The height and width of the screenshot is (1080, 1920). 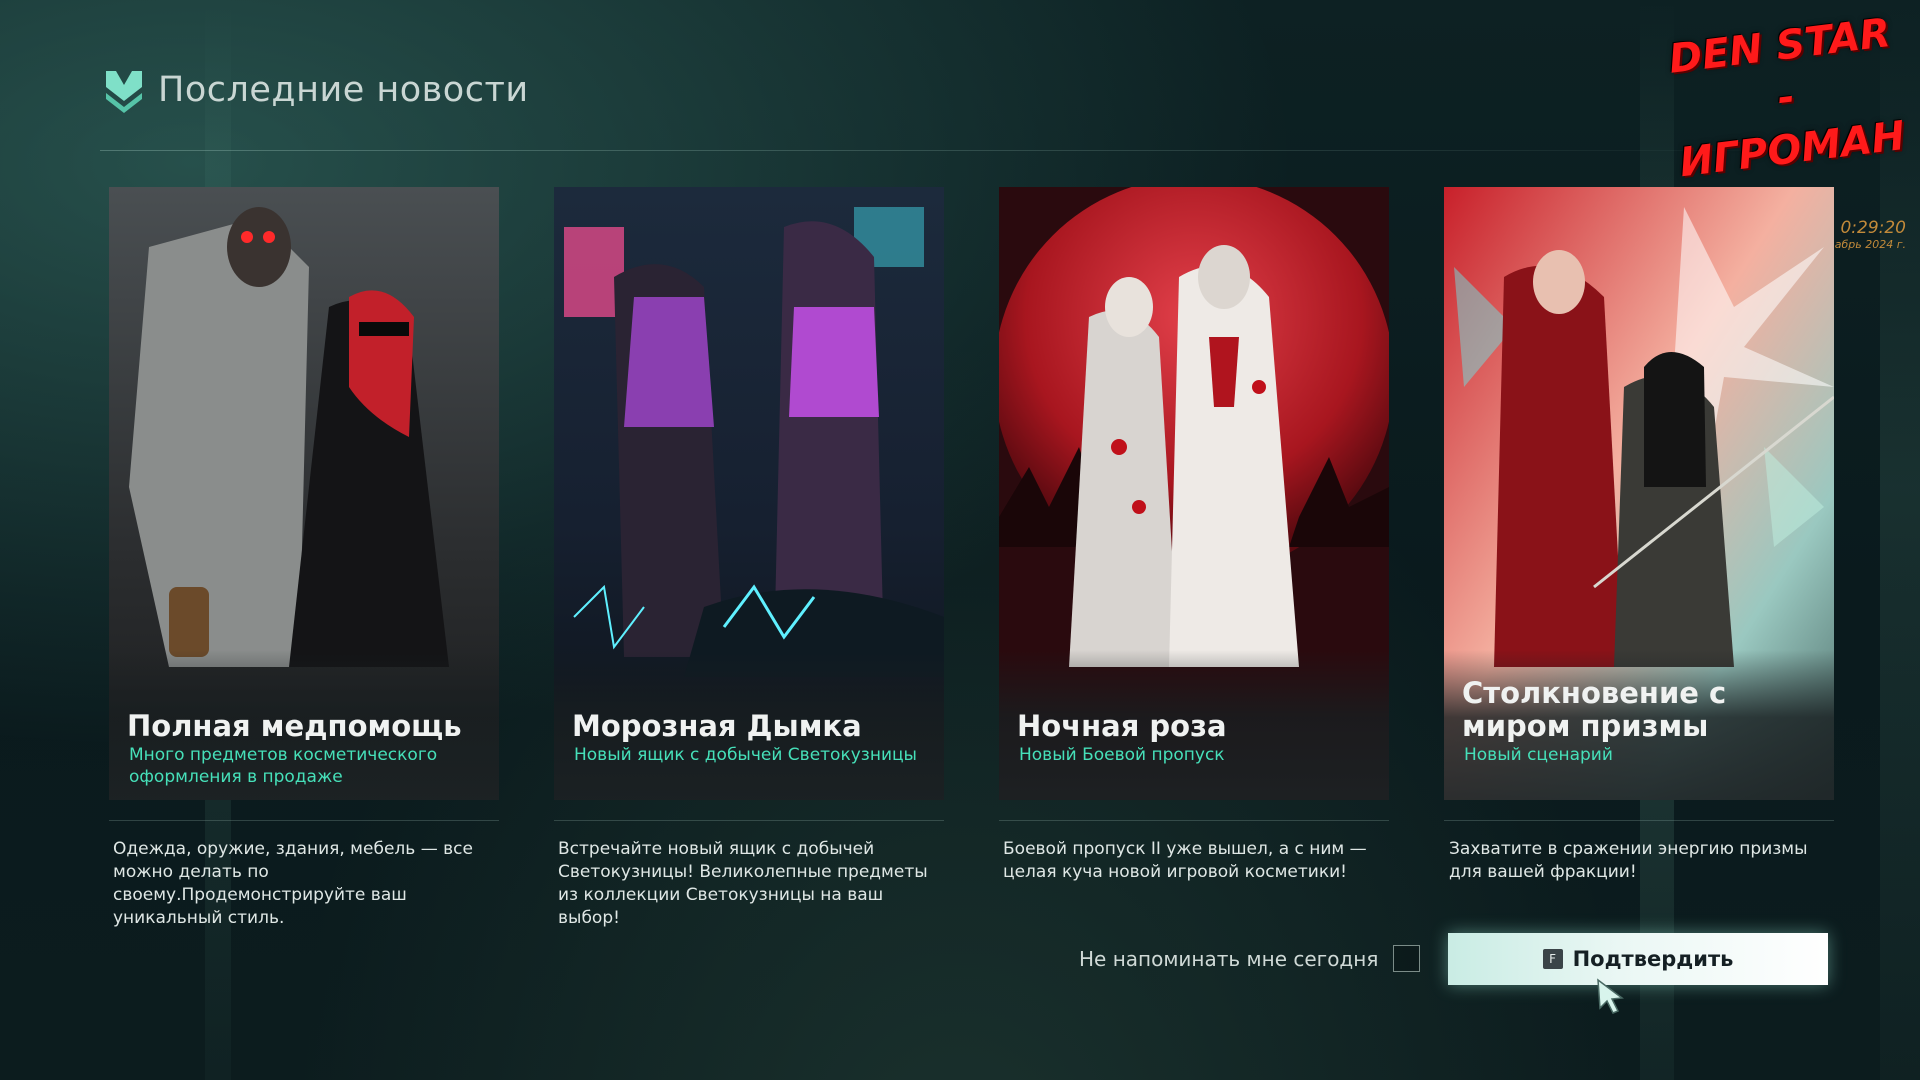 I want to click on card-subtitle: Новый ящик с добычей Светокузницы, so click(x=745, y=755).